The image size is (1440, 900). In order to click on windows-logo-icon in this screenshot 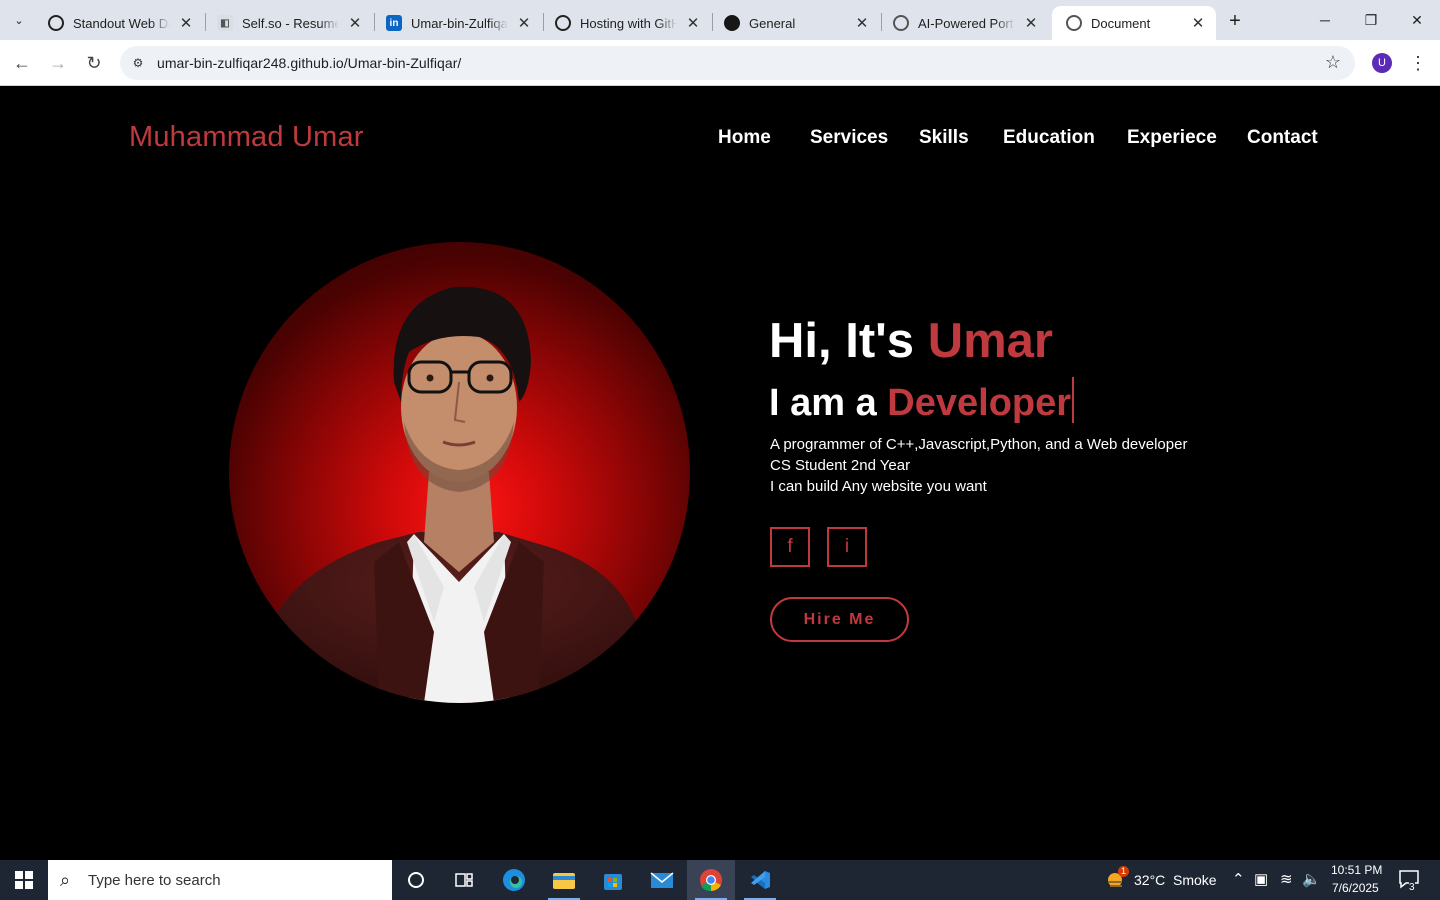, I will do `click(24, 880)`.